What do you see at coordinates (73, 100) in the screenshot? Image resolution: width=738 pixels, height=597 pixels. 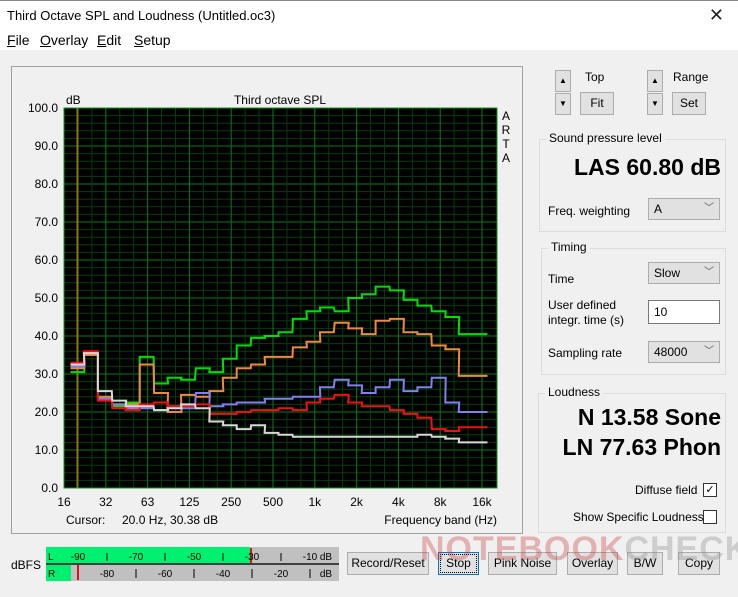 I see `chart-ylabel: dB` at bounding box center [73, 100].